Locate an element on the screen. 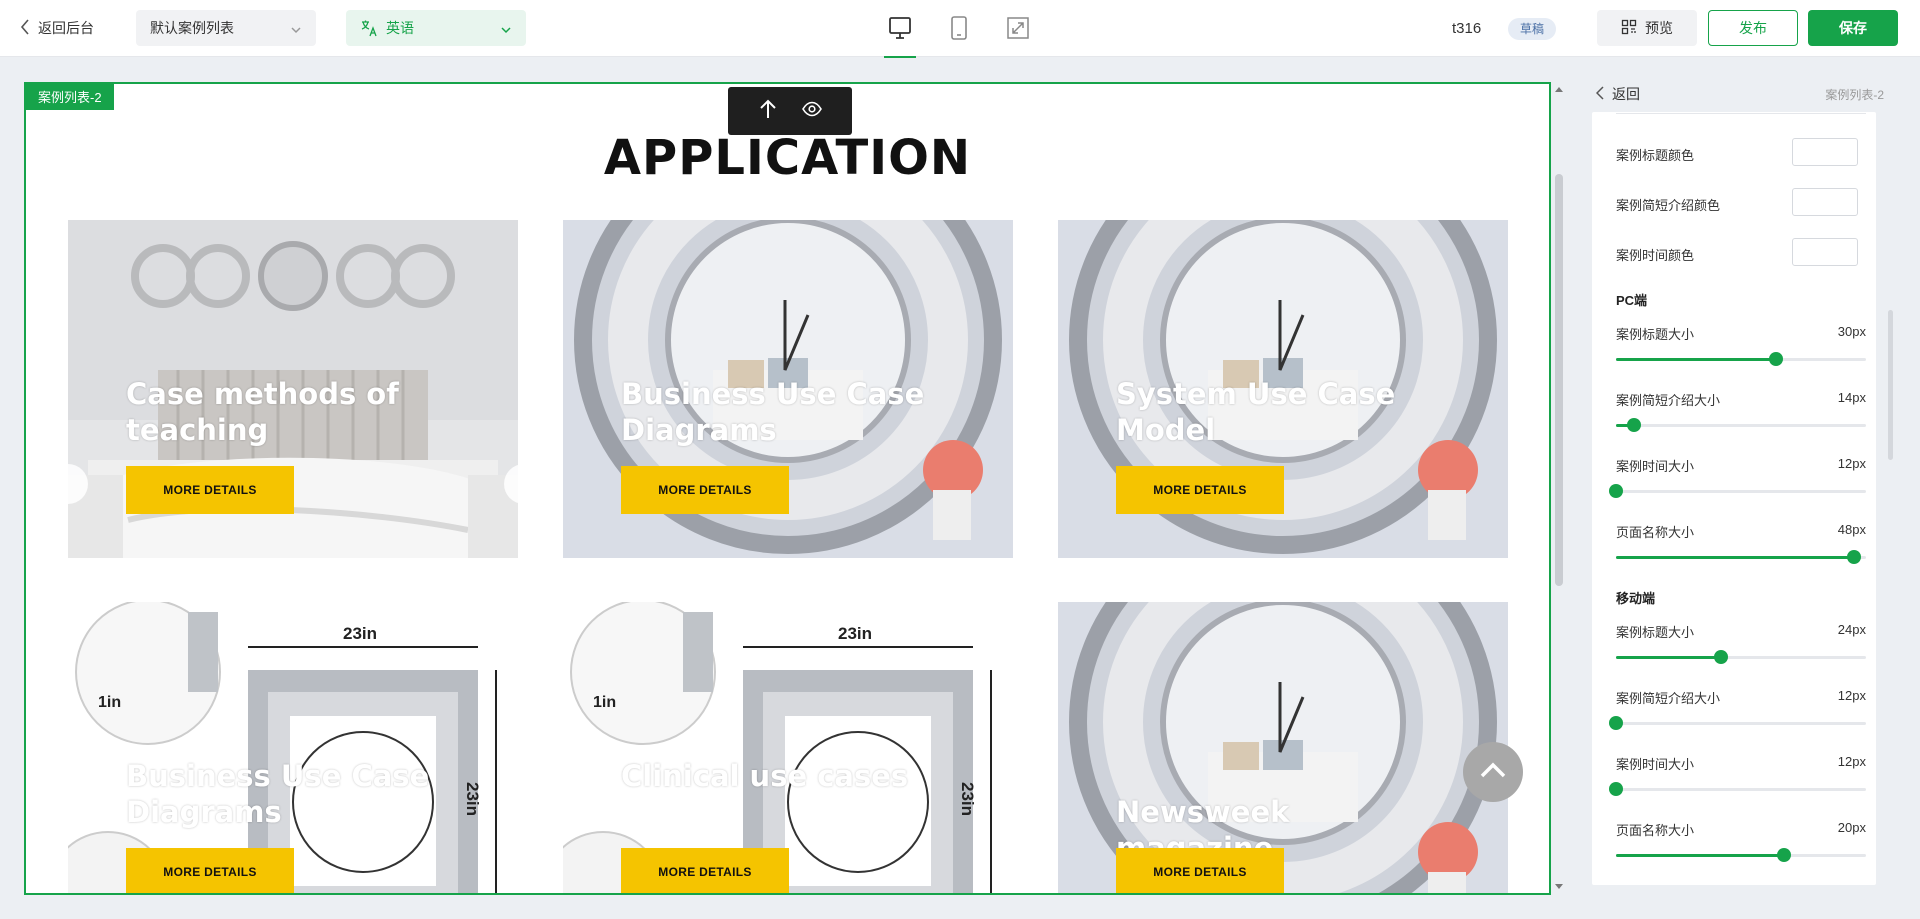  expand-icon is located at coordinates (1018, 30).